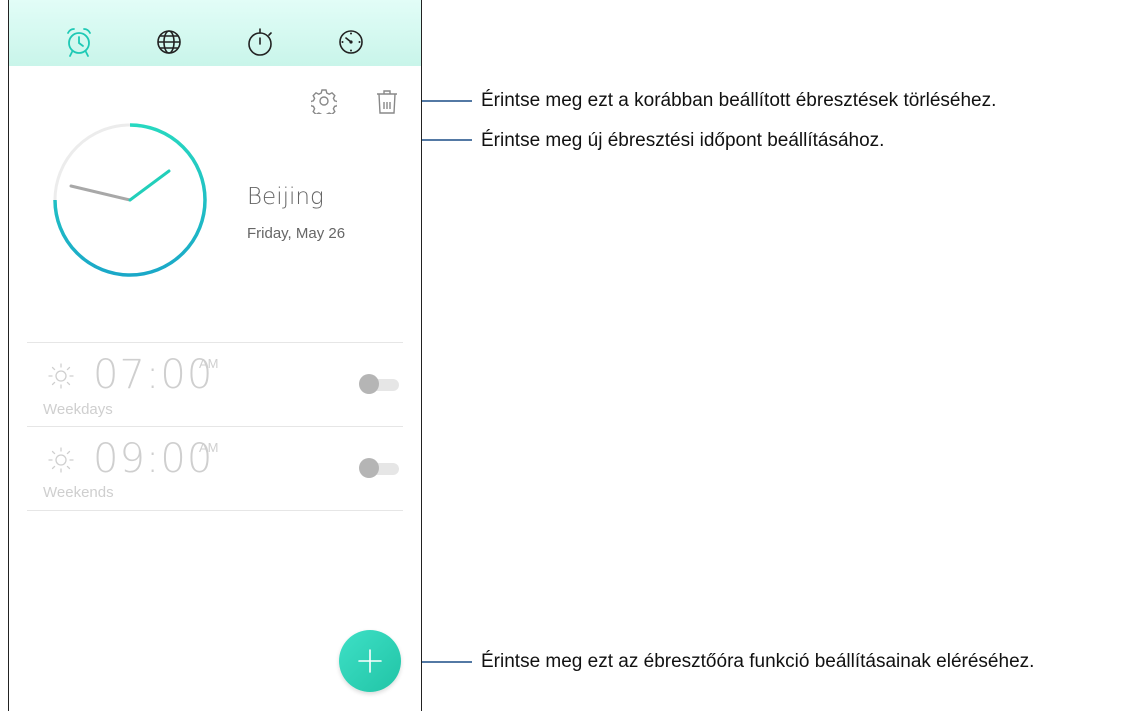 This screenshot has width=1128, height=711. I want to click on tab-timer, so click(351, 42).